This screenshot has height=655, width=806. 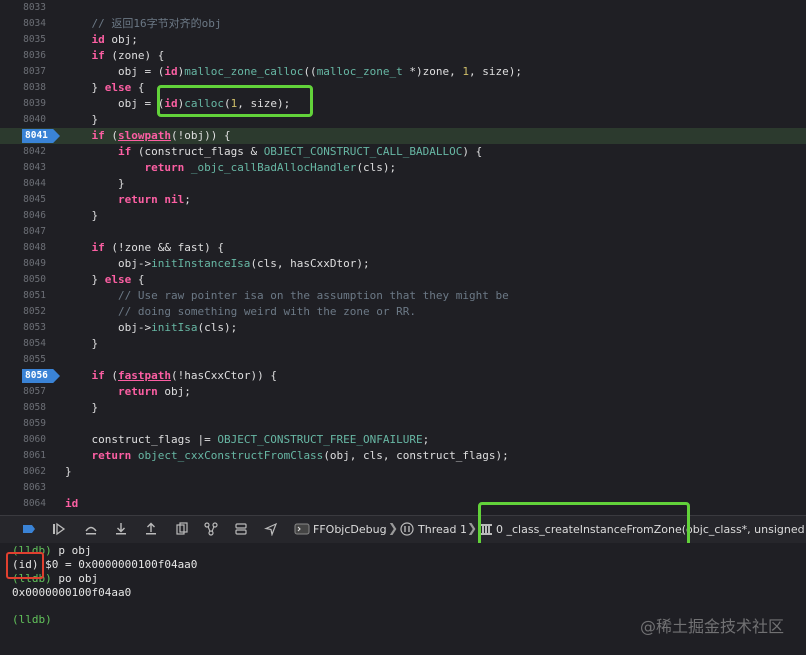 I want to click on breakpoint-marker: 8041, so click(x=41, y=136).